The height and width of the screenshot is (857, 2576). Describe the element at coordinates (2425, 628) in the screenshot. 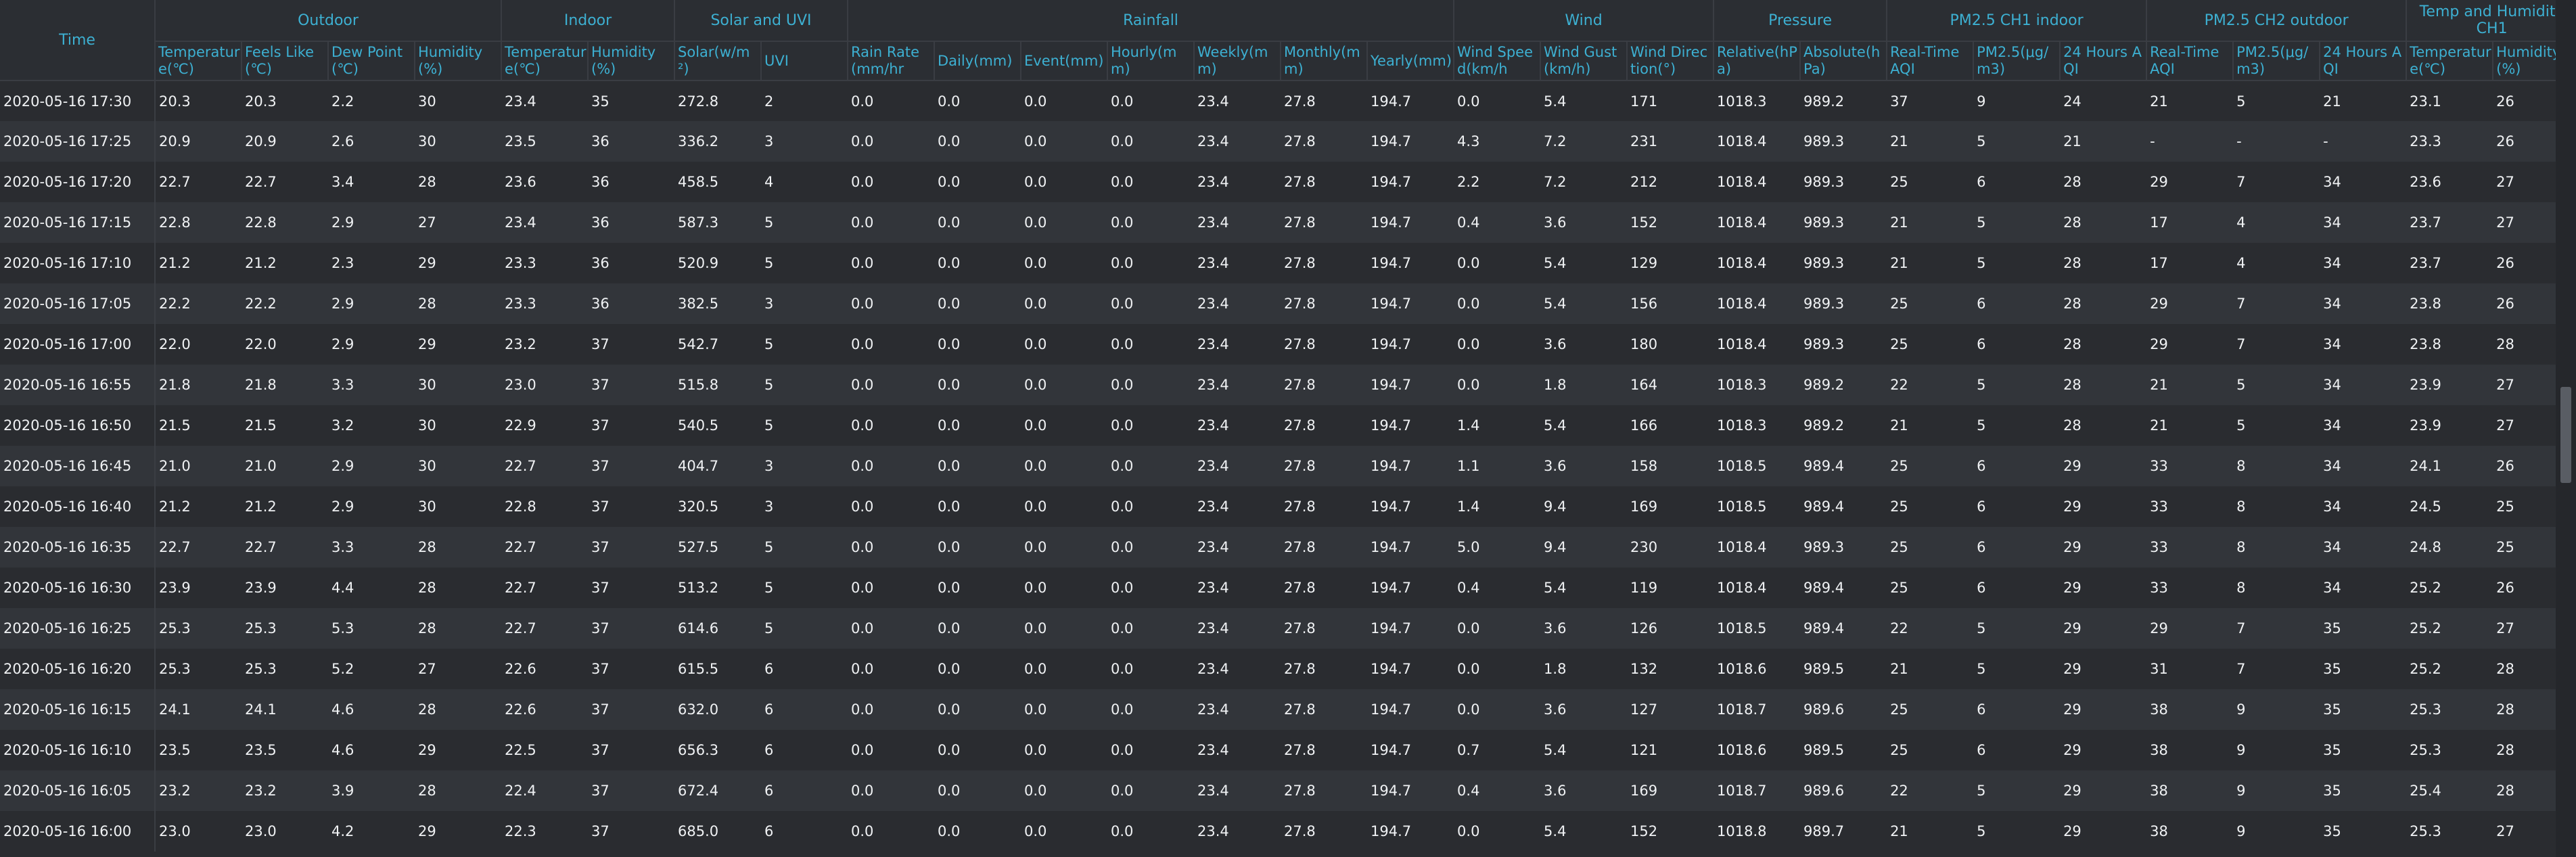

I see `table-cell: 25.2` at that location.